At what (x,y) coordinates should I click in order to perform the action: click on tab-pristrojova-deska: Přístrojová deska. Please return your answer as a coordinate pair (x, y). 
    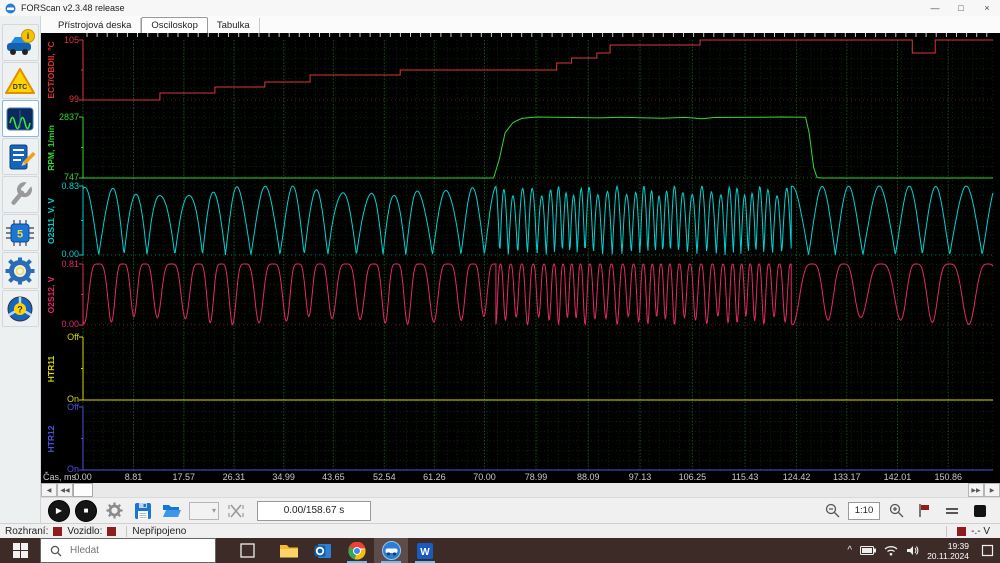
    Looking at the image, I should click on (95, 25).